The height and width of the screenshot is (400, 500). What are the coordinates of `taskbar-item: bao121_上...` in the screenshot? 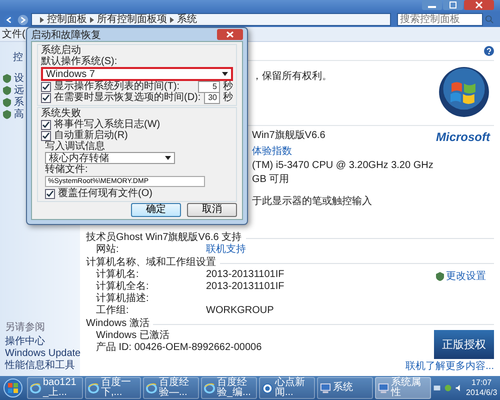 It's located at (55, 388).